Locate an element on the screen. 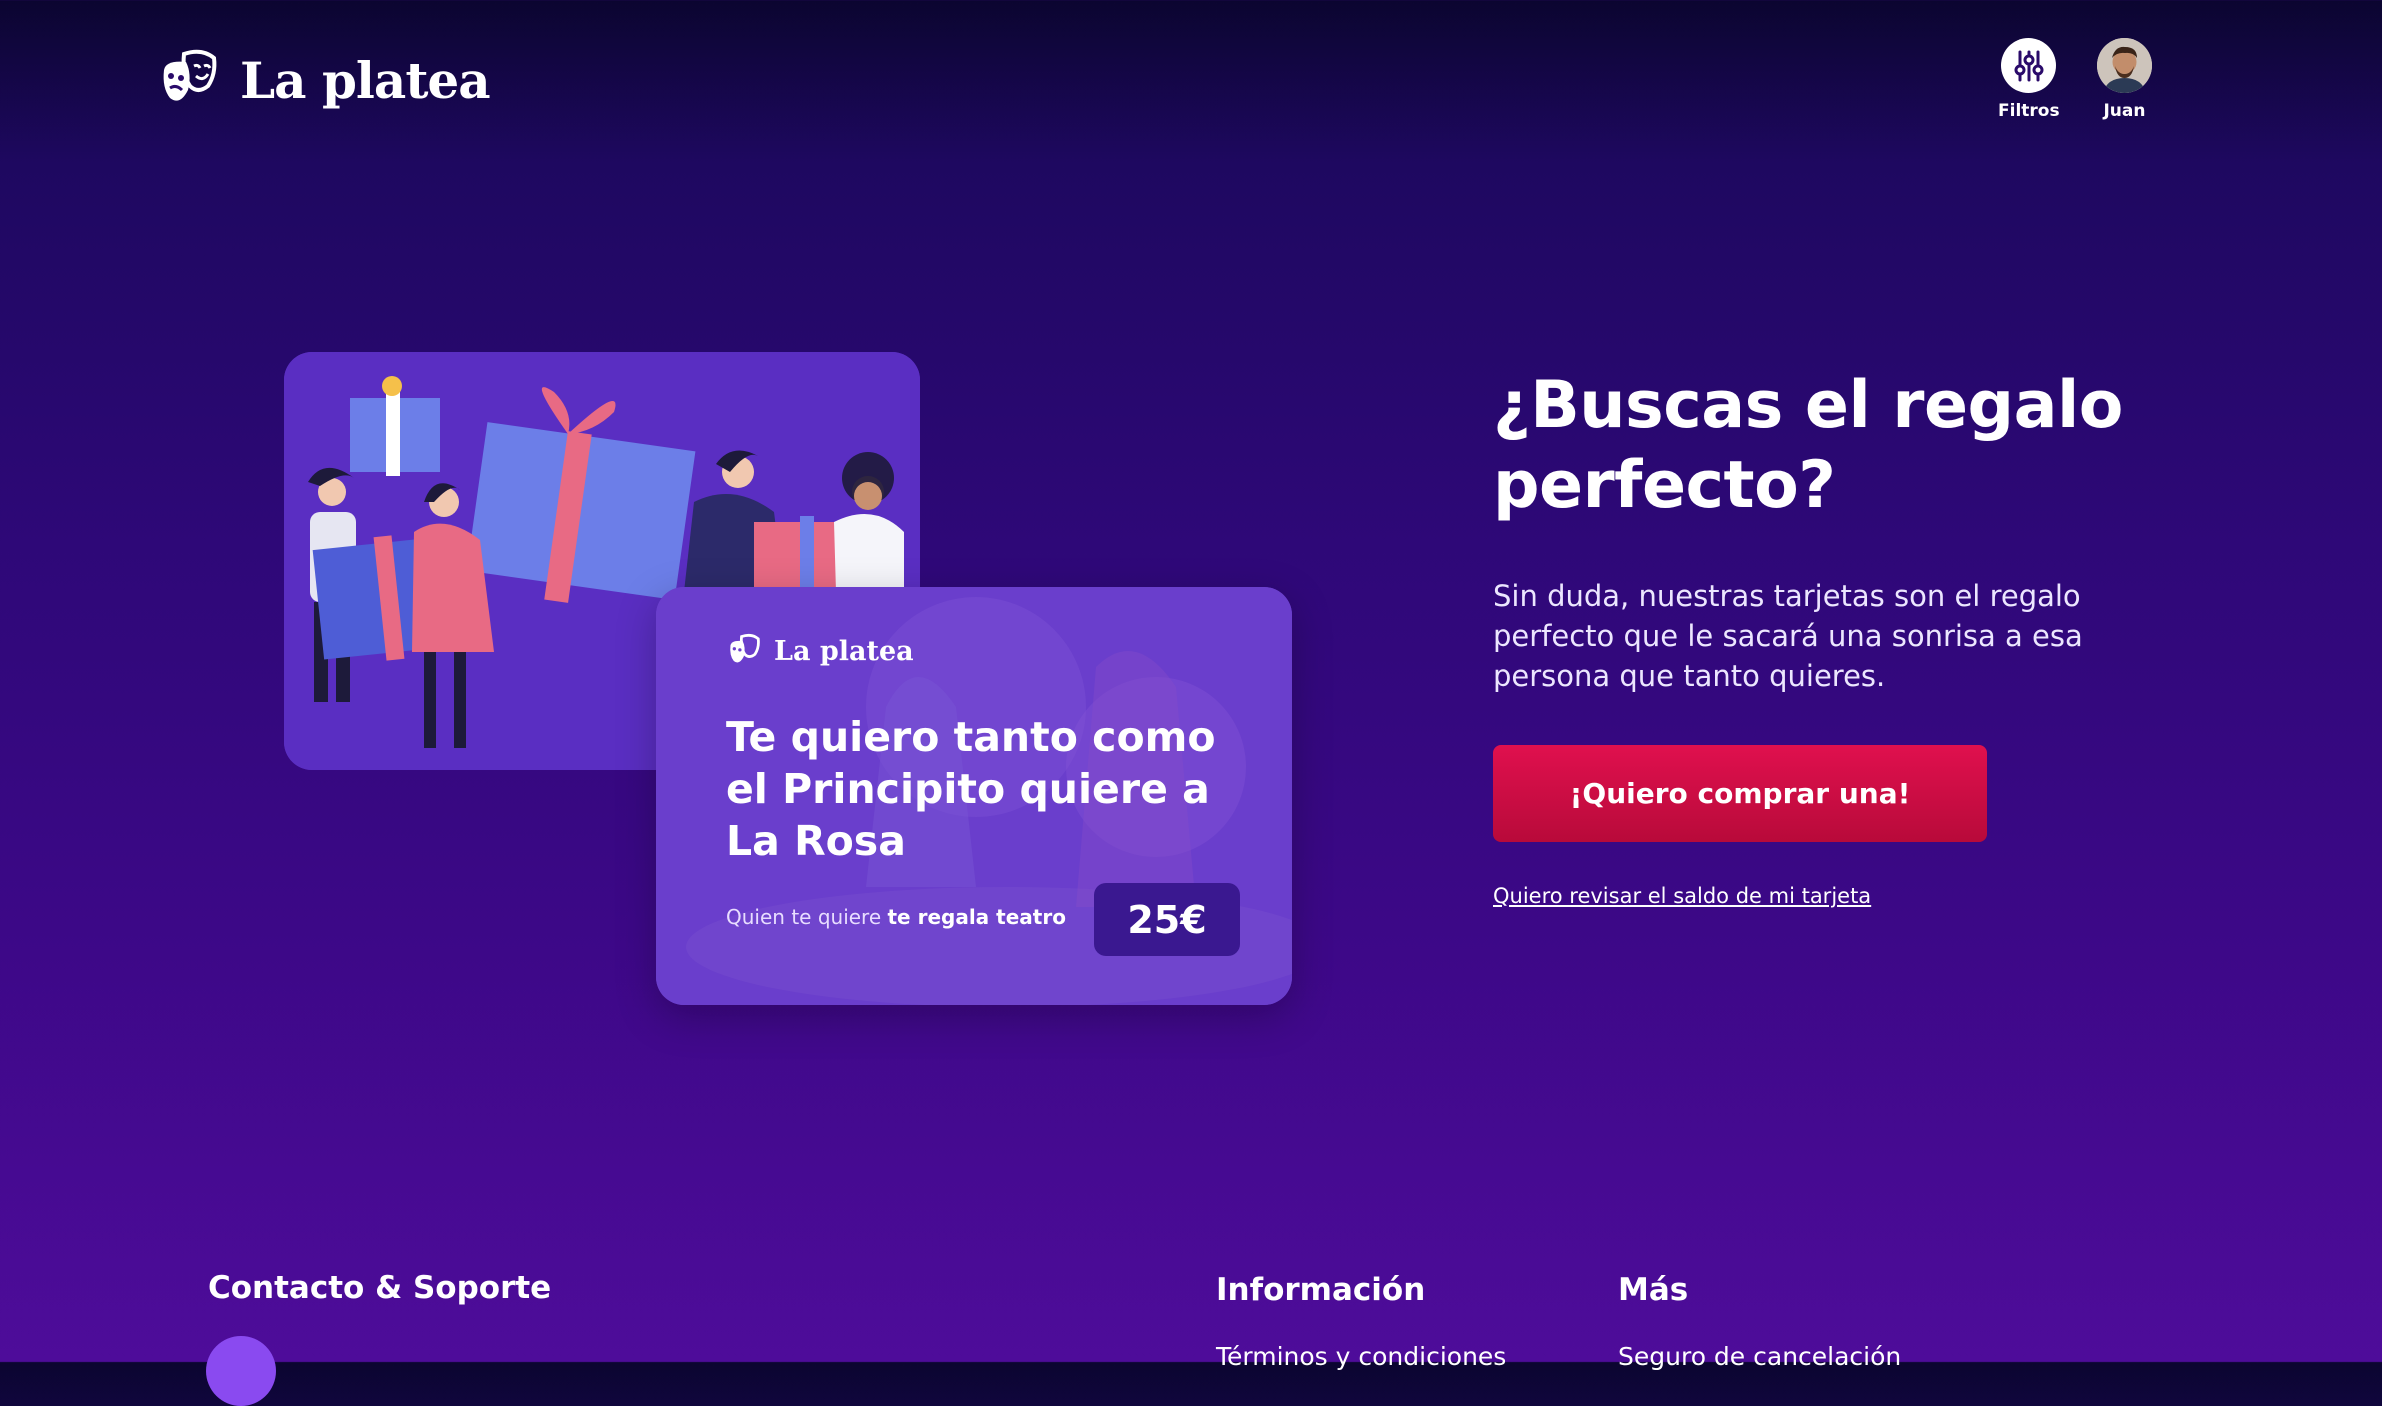 This screenshot has height=1406, width=2382. page-title: ¿Buscas el regalo perfecto? is located at coordinates (1808, 445).